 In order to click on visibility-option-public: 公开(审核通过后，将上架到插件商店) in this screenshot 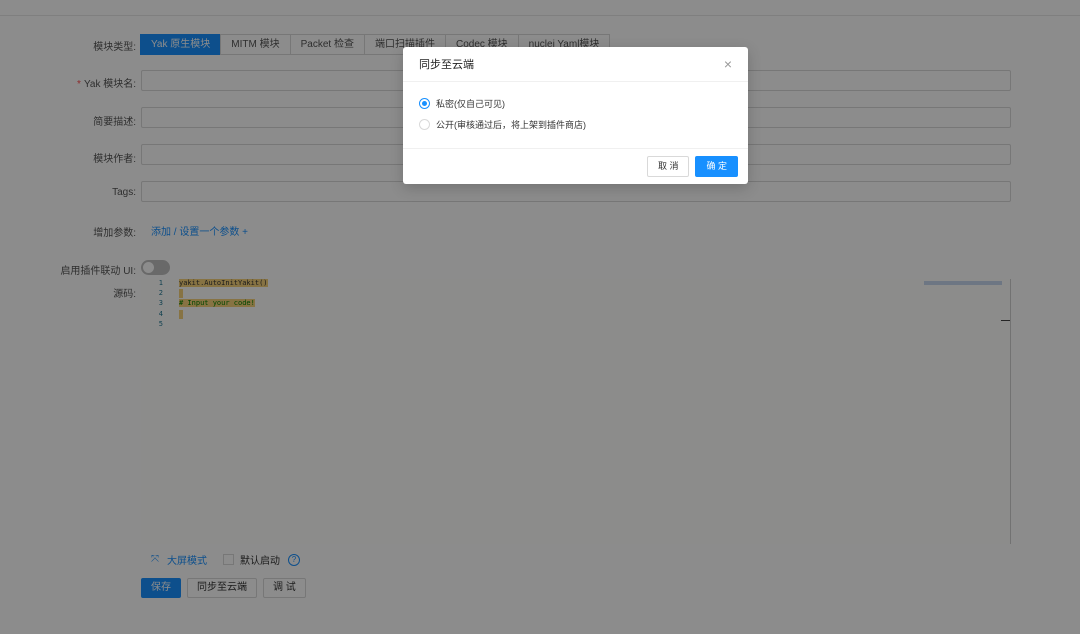, I will do `click(575, 124)`.